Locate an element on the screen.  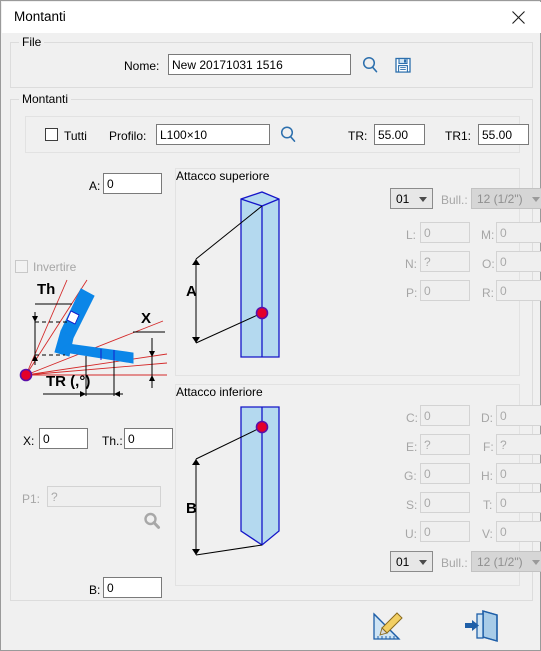
triangle-ruler-pencil-icon is located at coordinates (387, 627).